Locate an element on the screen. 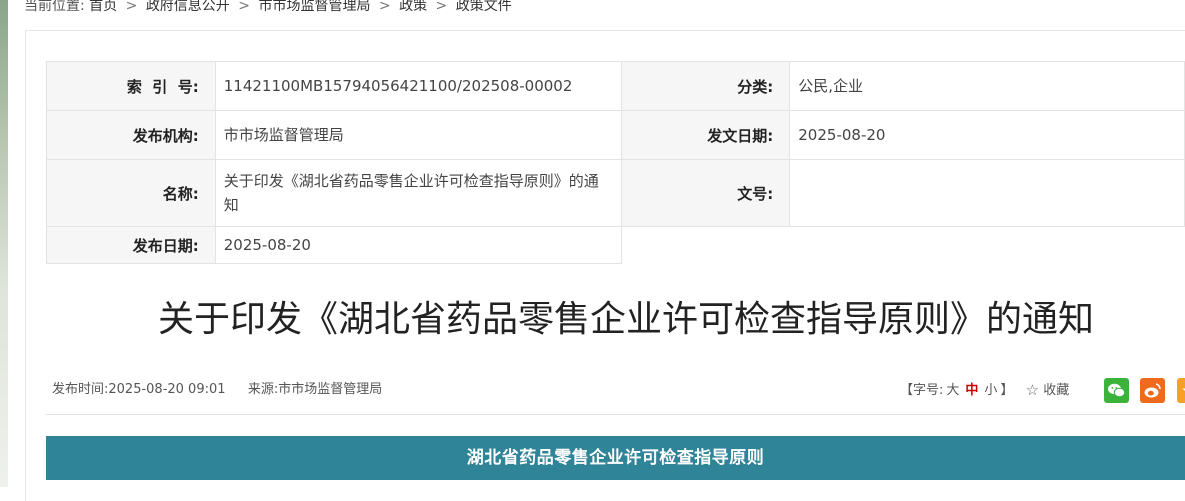  font-size-prefix: 【字号: is located at coordinates (922, 390).